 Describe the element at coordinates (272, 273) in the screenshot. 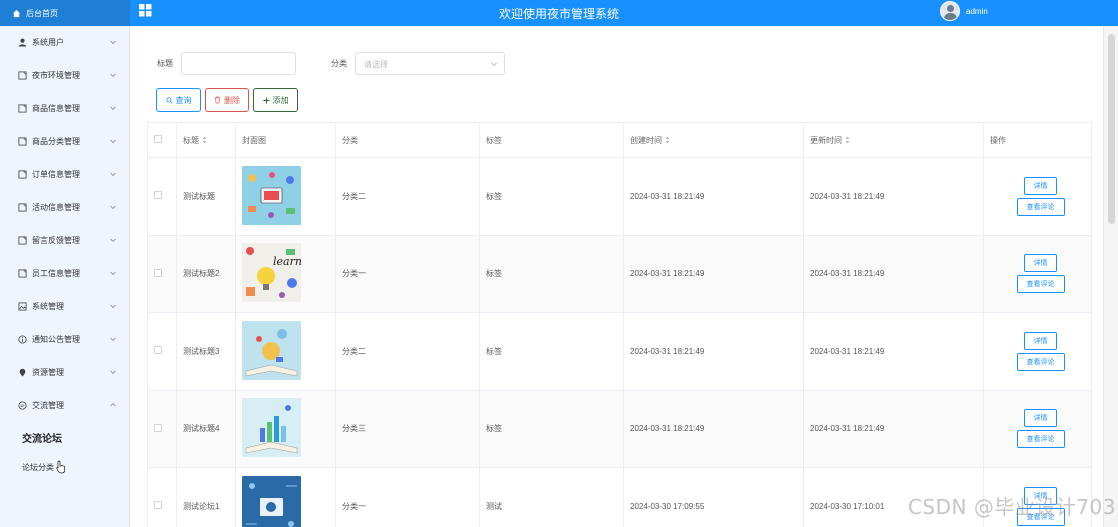

I see `cover-image: learn` at that location.